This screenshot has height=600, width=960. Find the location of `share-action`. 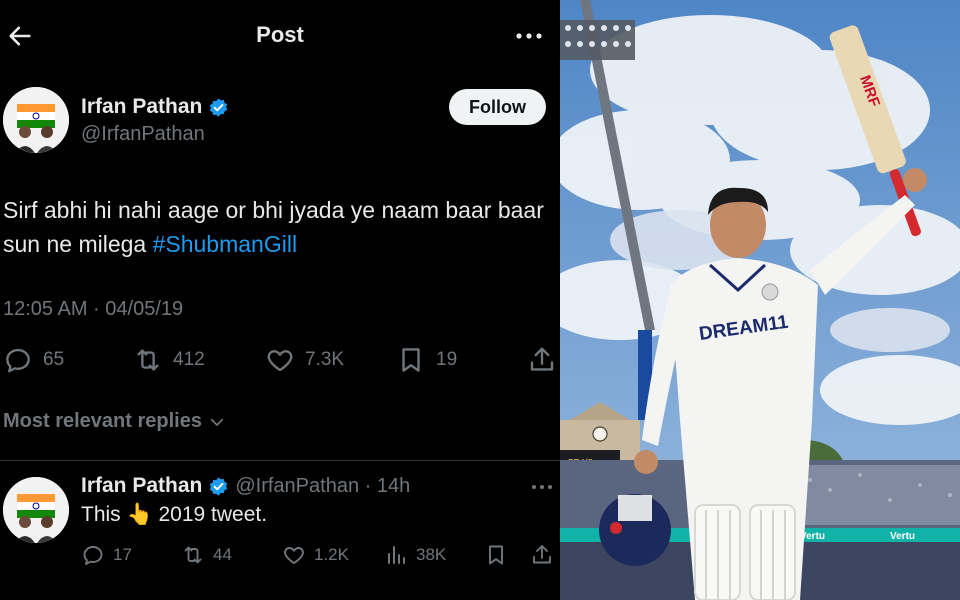

share-action is located at coordinates (542, 360).